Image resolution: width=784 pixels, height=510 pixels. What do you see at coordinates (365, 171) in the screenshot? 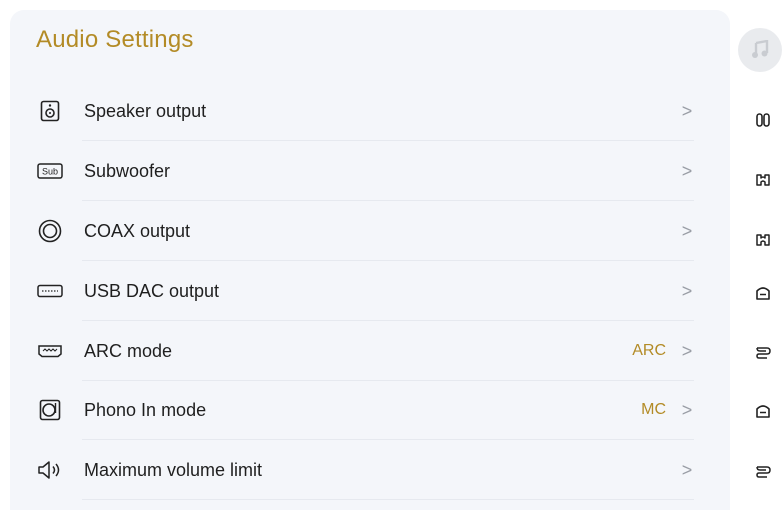
I see `setting-row-subwoofer: Sub Subwoofer >` at bounding box center [365, 171].